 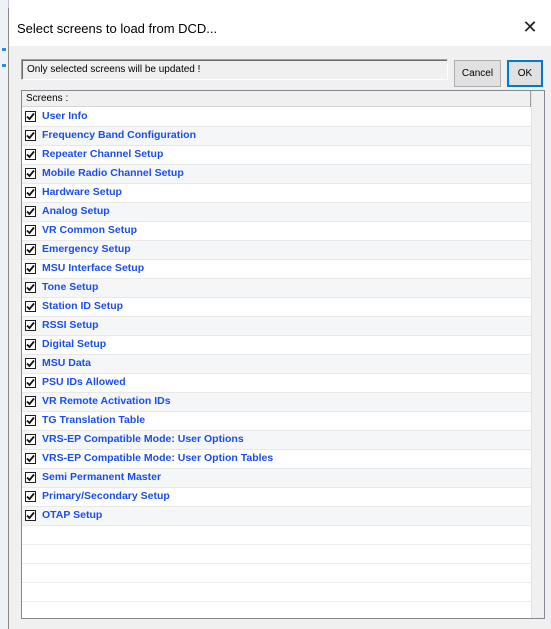 What do you see at coordinates (82, 192) in the screenshot?
I see `list-item-label: Hardware Setup` at bounding box center [82, 192].